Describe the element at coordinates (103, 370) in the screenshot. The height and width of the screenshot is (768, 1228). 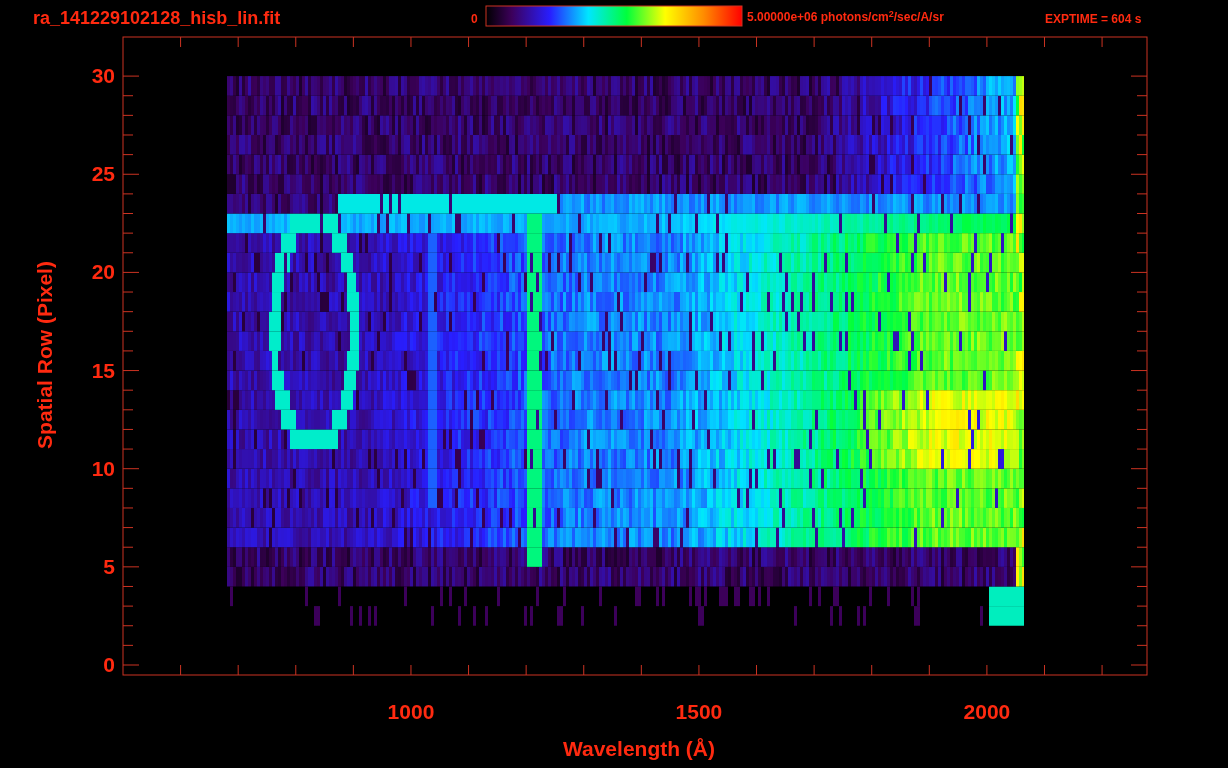
I see `y-tick-label: 15` at that location.